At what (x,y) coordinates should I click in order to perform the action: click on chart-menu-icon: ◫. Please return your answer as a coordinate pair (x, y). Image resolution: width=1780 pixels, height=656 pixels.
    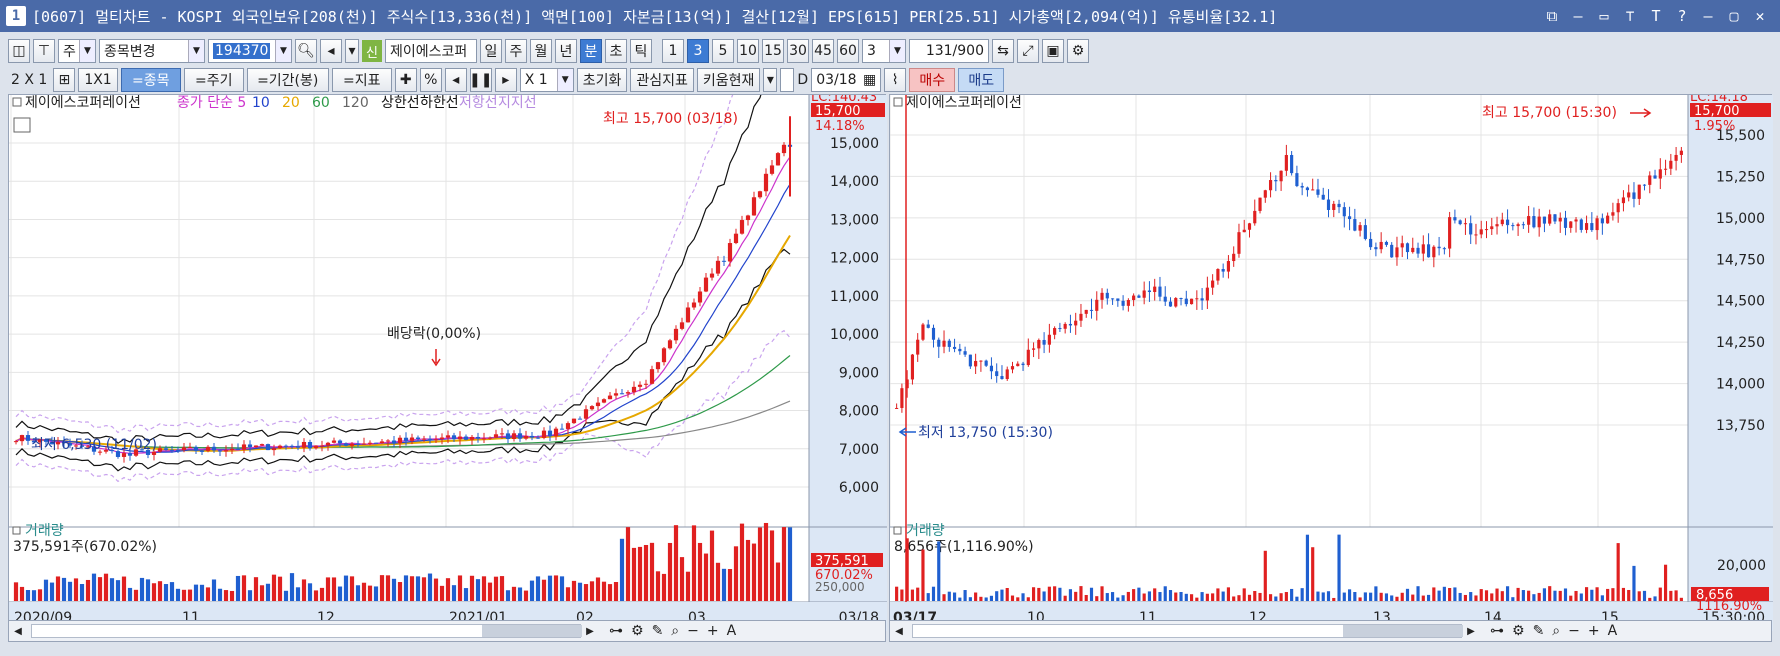
    Looking at the image, I should click on (19, 51).